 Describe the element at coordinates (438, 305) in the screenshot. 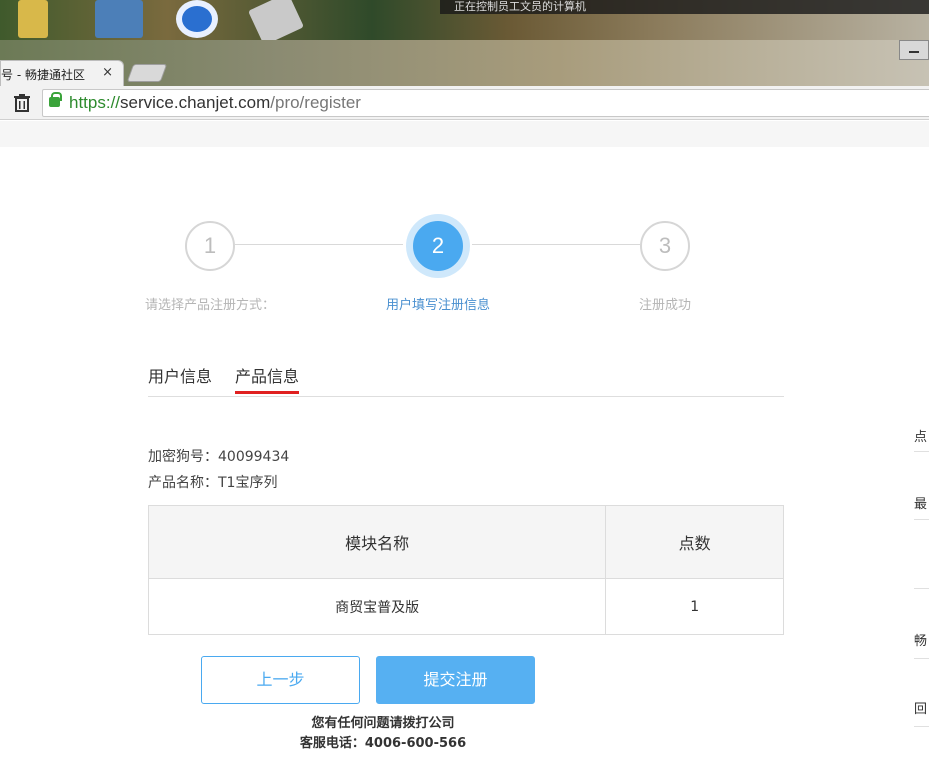

I see `step-2-label: 用户填写注册信息` at that location.